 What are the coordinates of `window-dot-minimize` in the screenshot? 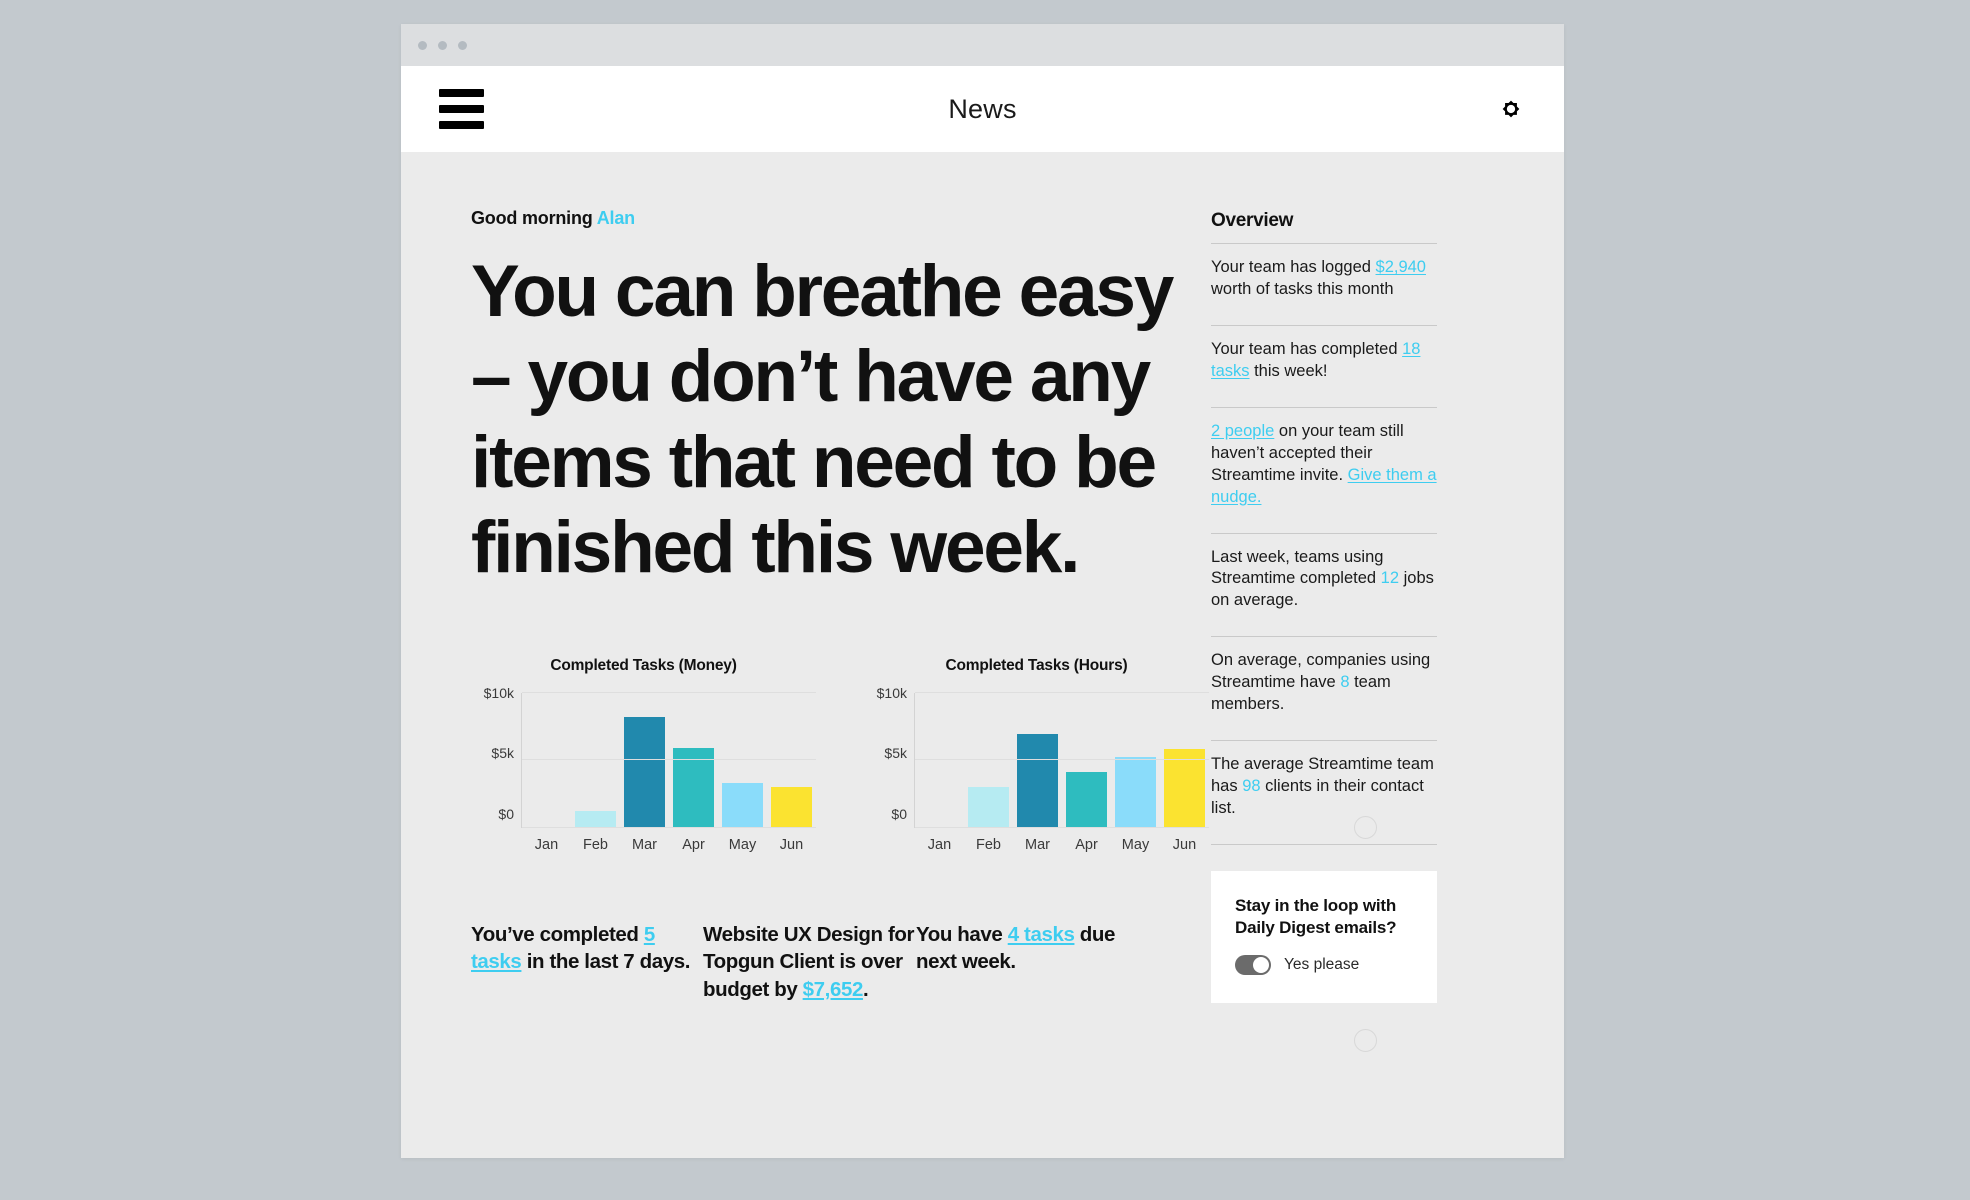 It's located at (442, 45).